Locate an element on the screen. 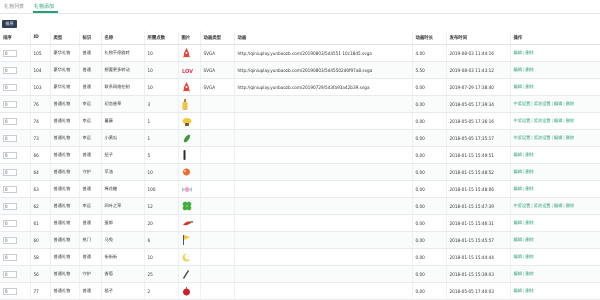  cell-ops: 中奖设置|奖池设置|编辑|删除 is located at coordinates (555, 104).